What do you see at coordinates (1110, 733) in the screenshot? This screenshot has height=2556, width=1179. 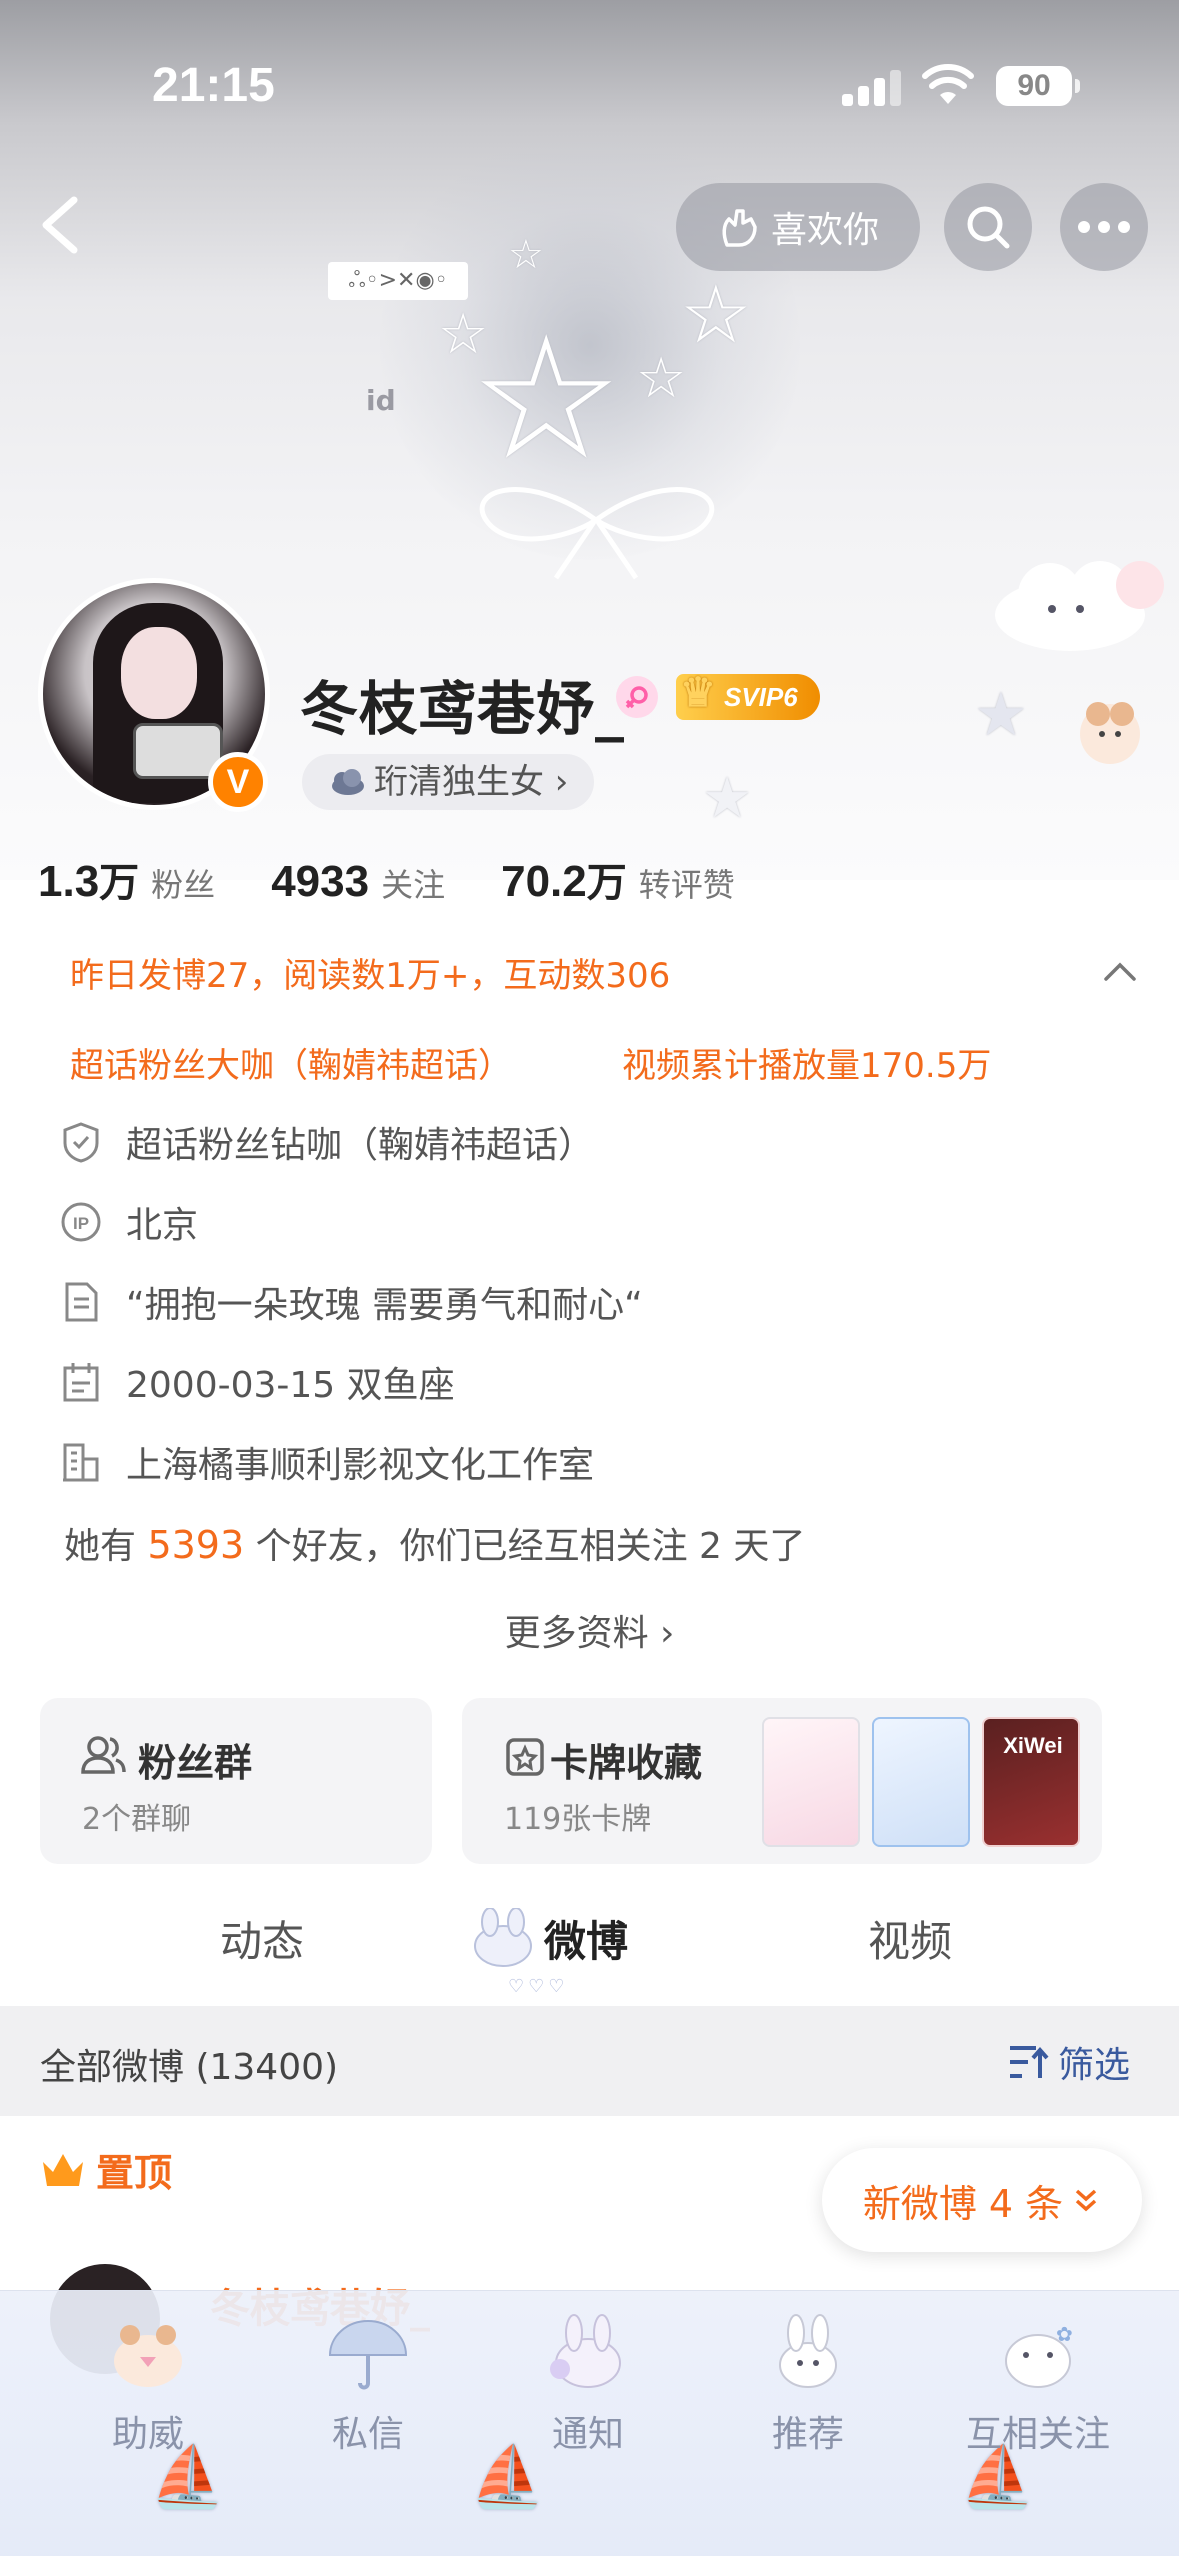 I see `hamster-decoration` at bounding box center [1110, 733].